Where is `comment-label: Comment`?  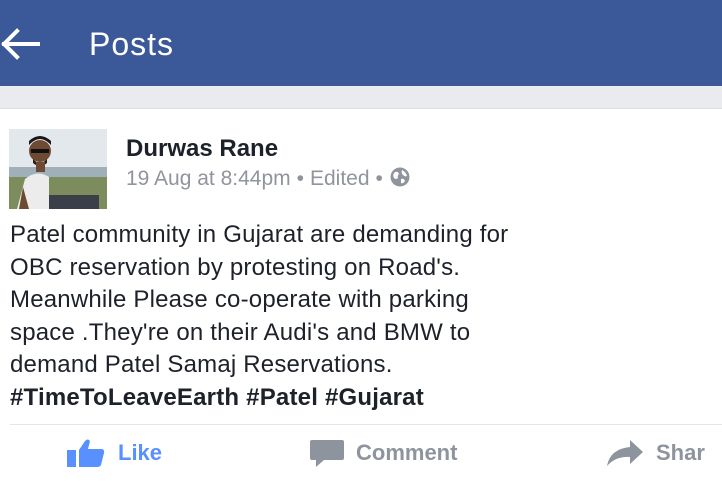
comment-label: Comment is located at coordinates (407, 452).